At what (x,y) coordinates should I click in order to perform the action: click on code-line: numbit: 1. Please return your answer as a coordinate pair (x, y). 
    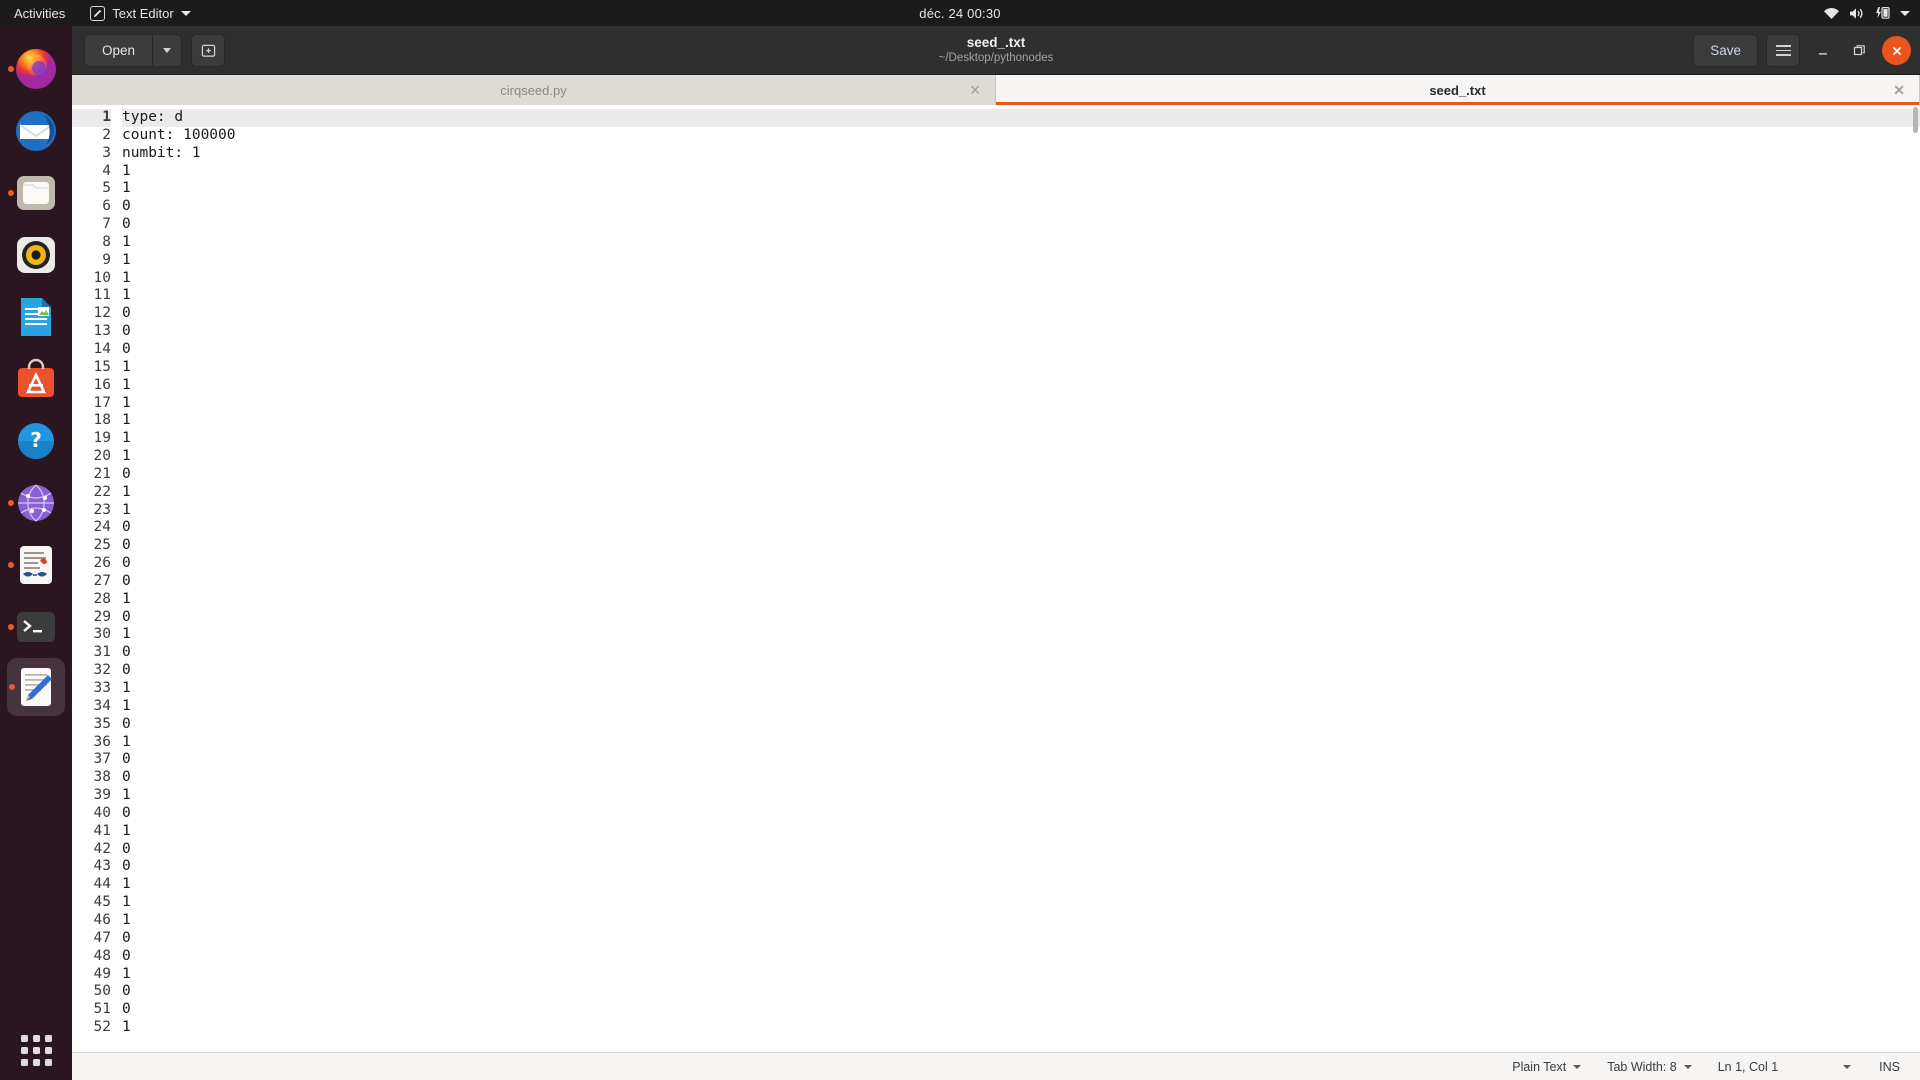
    Looking at the image, I should click on (1021, 154).